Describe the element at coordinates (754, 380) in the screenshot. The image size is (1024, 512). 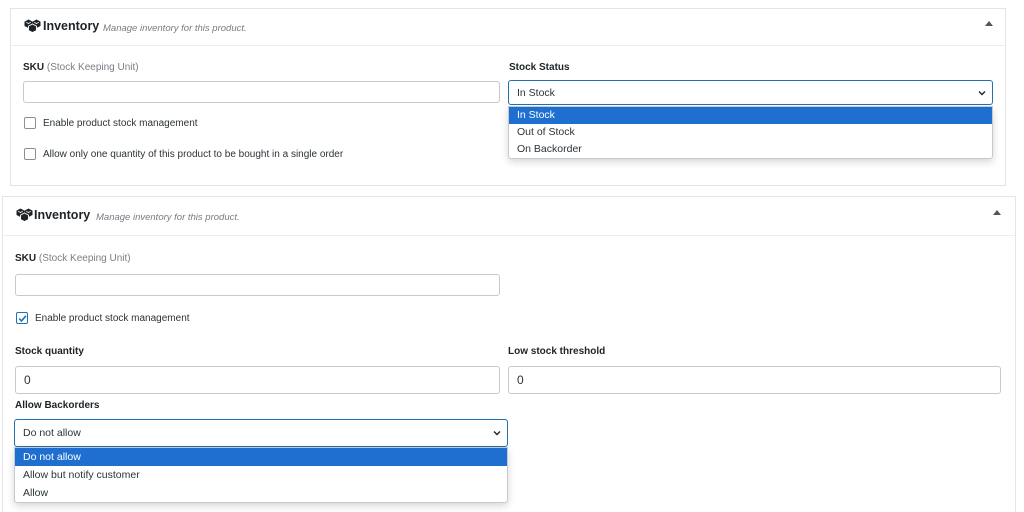
I see `low-stock-threshold-input` at that location.